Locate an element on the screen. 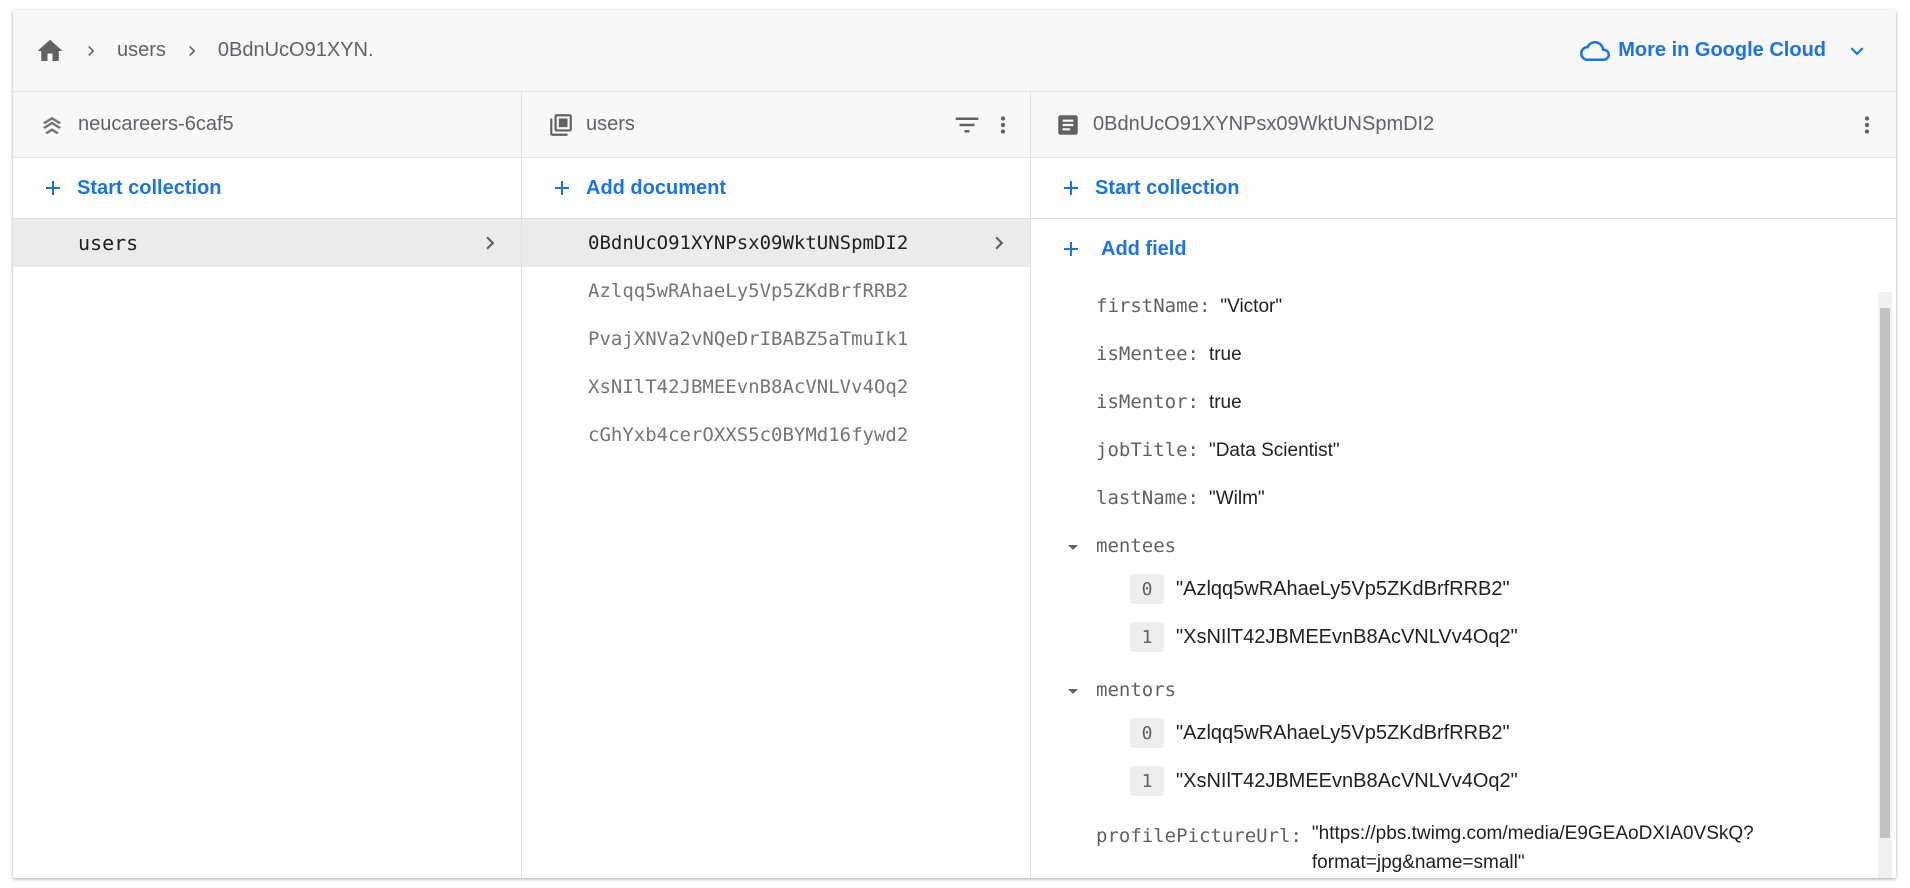 This screenshot has height=888, width=1910. scrollbar-thumb is located at coordinates (1885, 573).